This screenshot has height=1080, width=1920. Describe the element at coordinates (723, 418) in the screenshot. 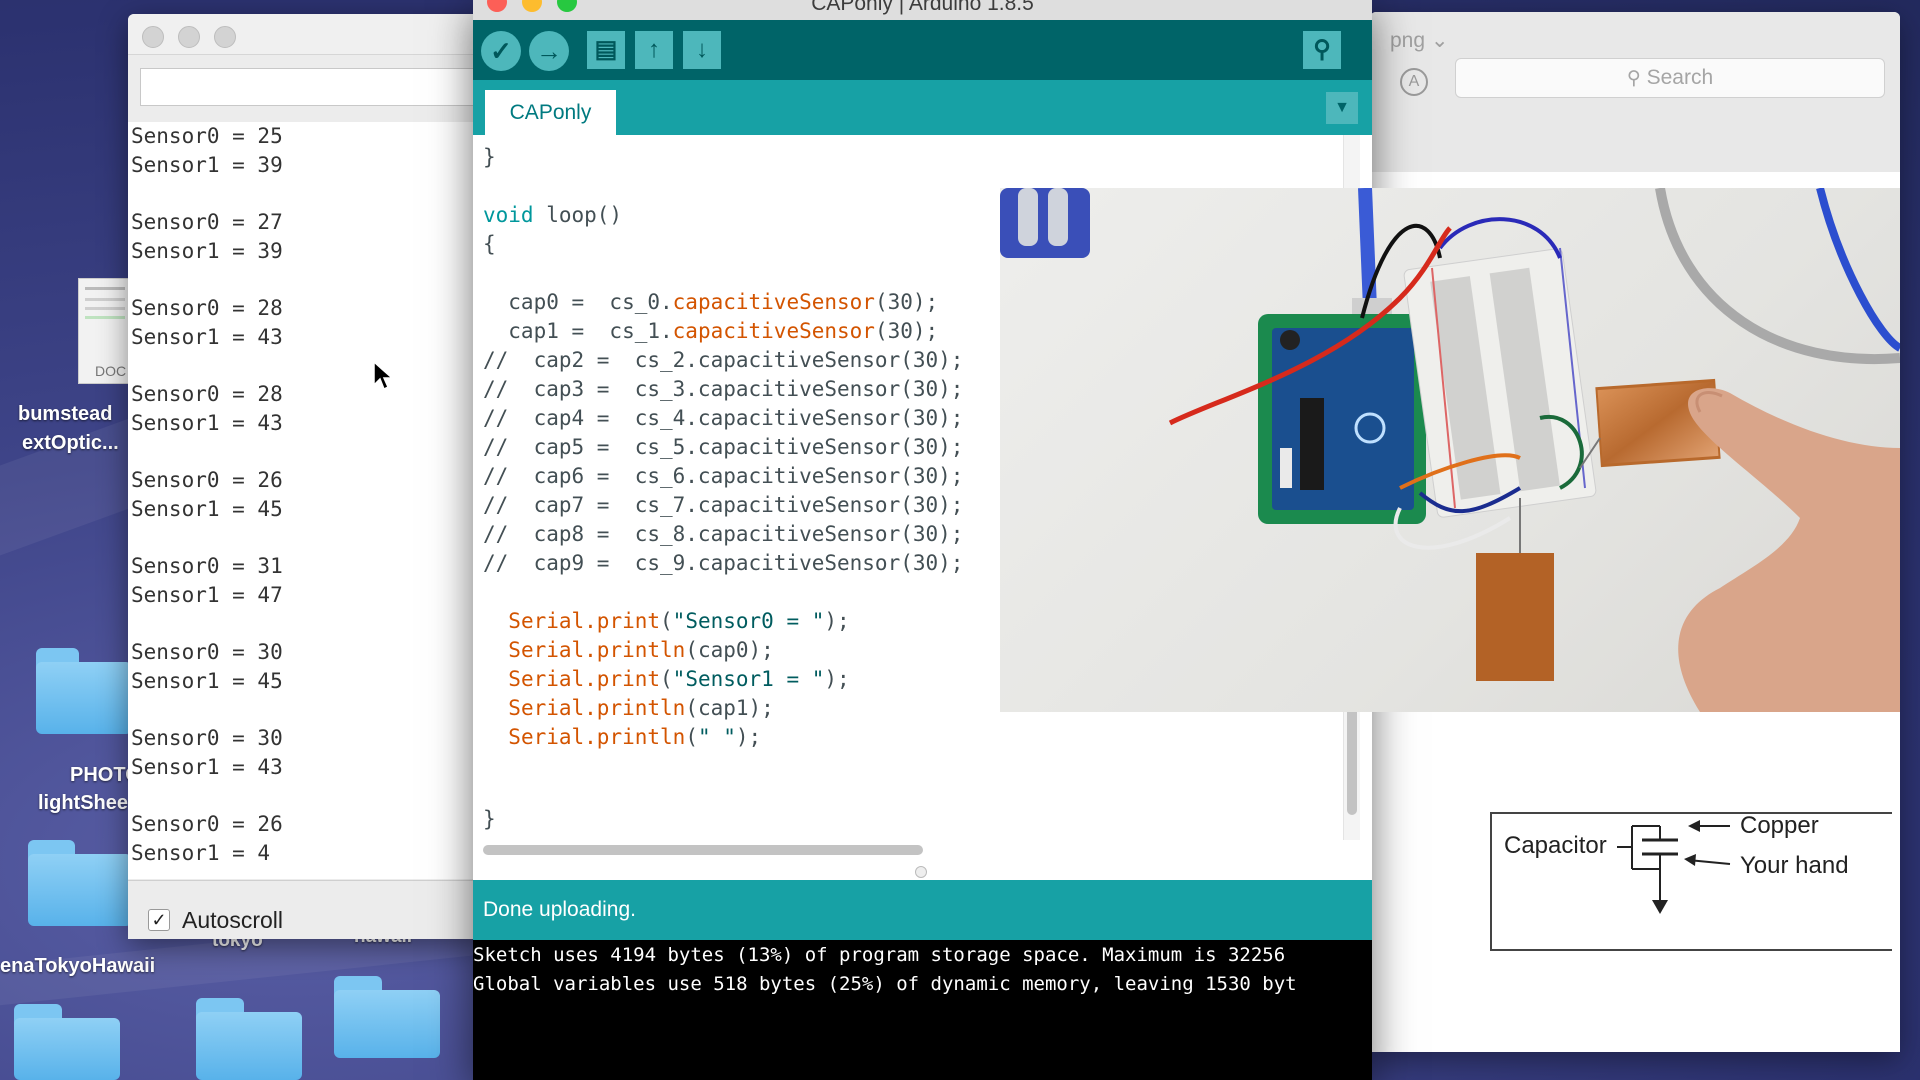

I see `code-comment-line: // cap4 = cs_4.capacitiveSensor(30);` at that location.